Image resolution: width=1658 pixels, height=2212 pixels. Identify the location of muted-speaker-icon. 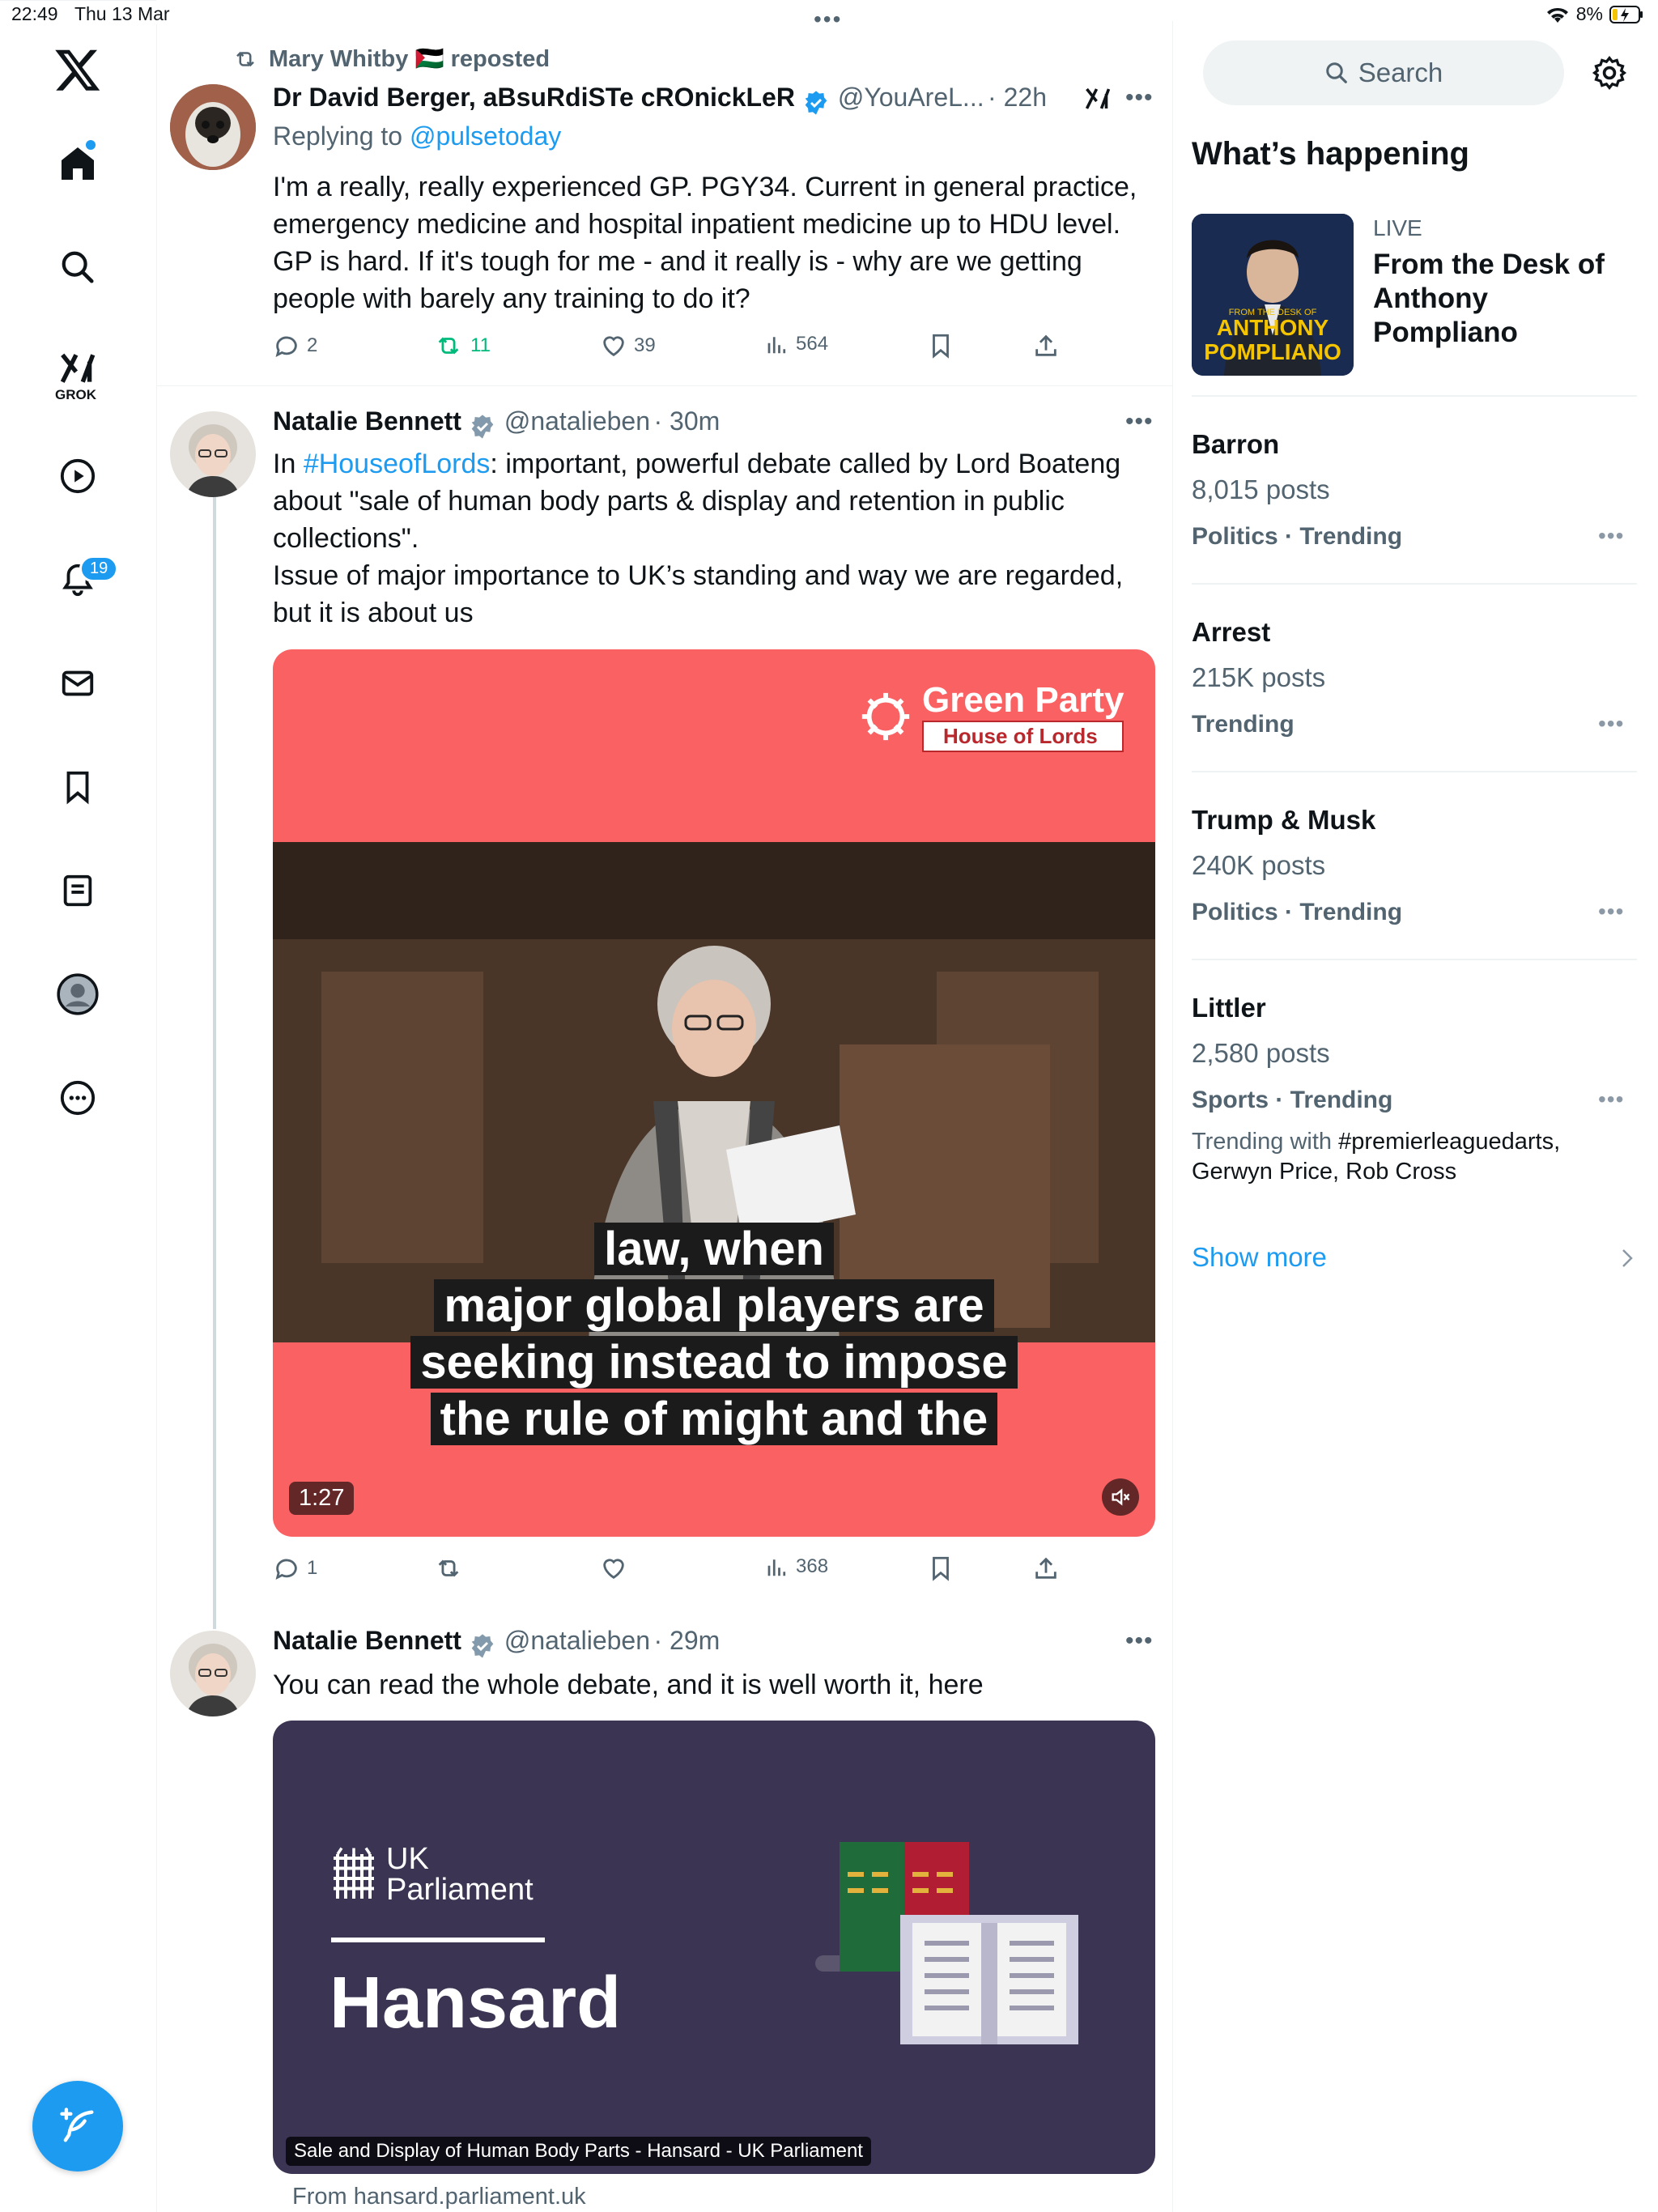
(1121, 1497).